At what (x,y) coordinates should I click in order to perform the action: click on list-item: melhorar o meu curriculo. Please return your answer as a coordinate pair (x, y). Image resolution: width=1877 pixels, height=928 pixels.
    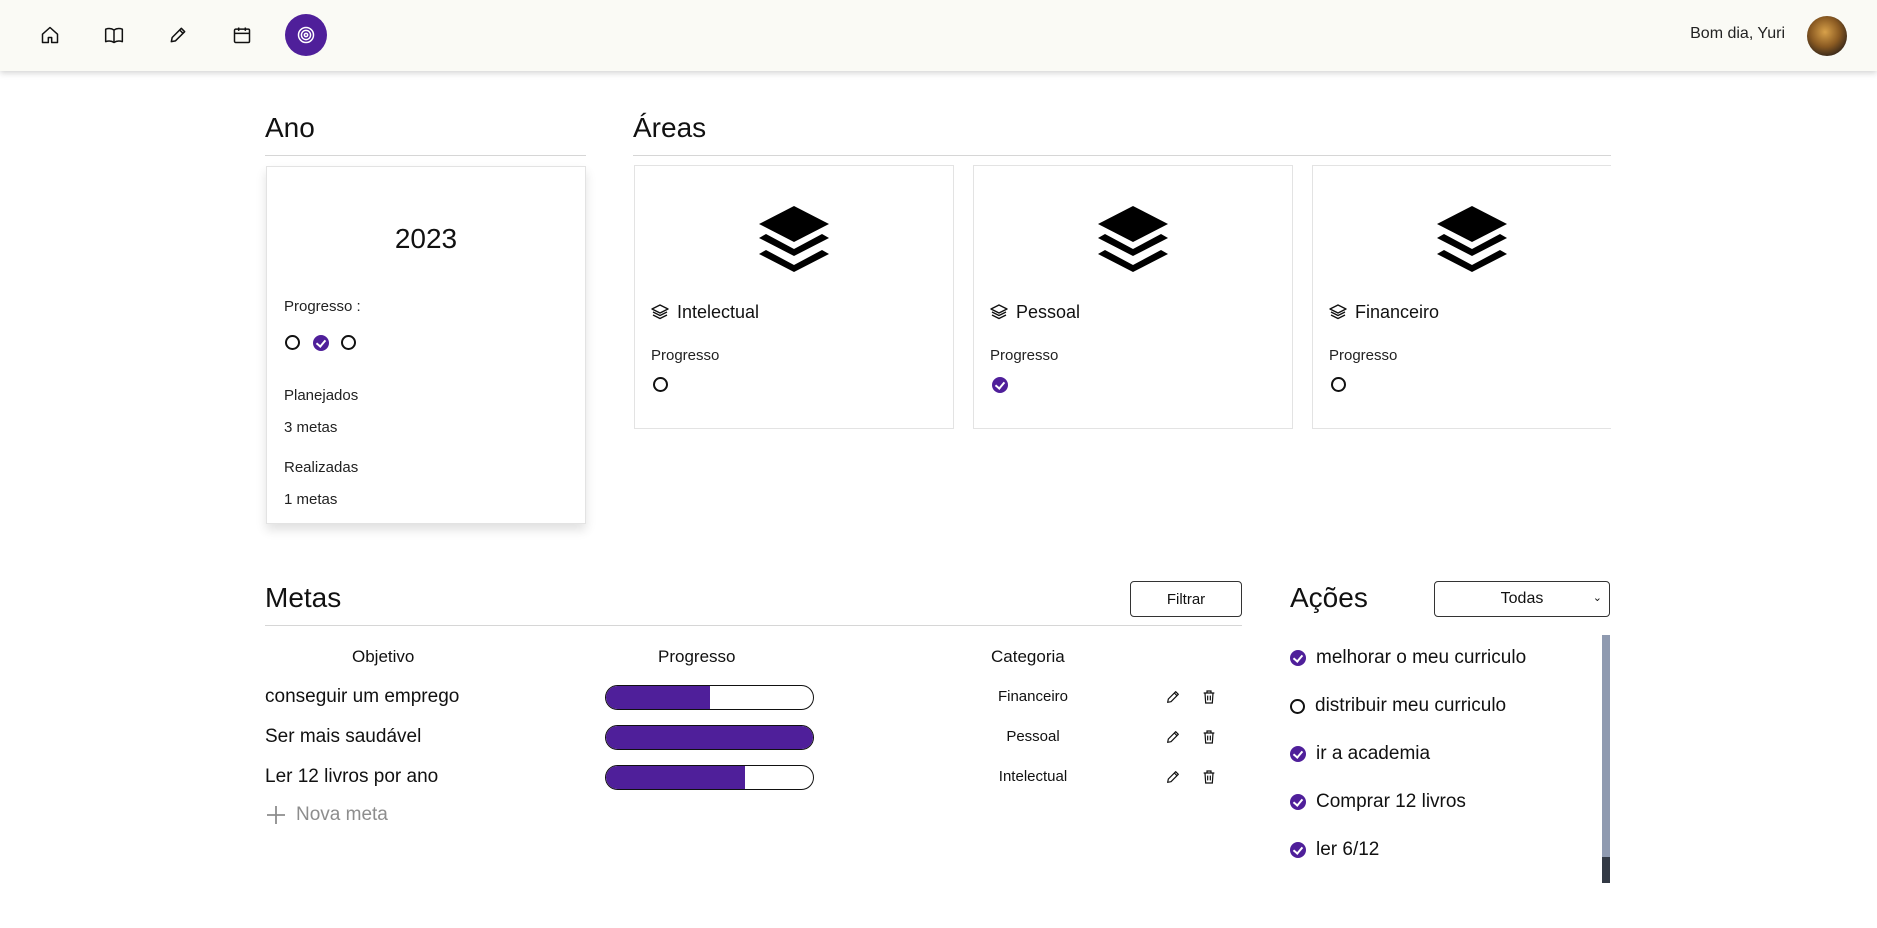
    Looking at the image, I should click on (1408, 658).